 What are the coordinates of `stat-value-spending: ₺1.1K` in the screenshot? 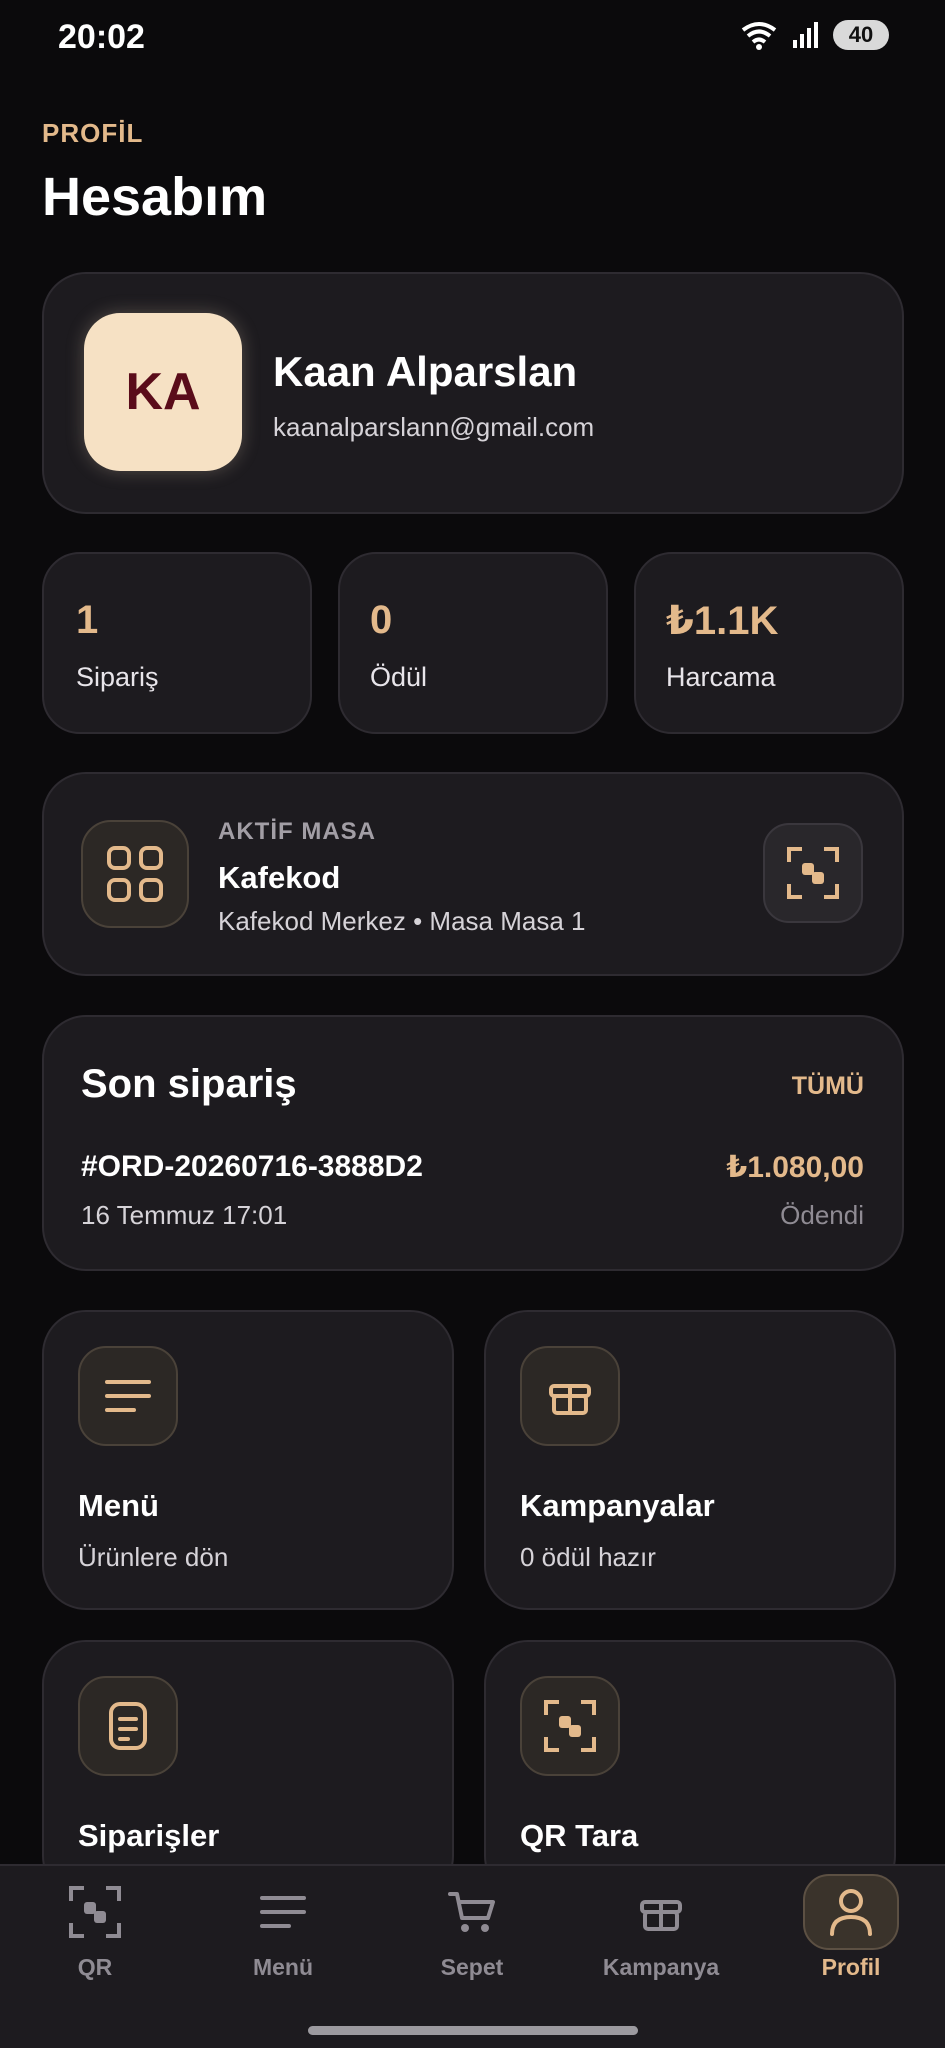 It's located at (722, 621).